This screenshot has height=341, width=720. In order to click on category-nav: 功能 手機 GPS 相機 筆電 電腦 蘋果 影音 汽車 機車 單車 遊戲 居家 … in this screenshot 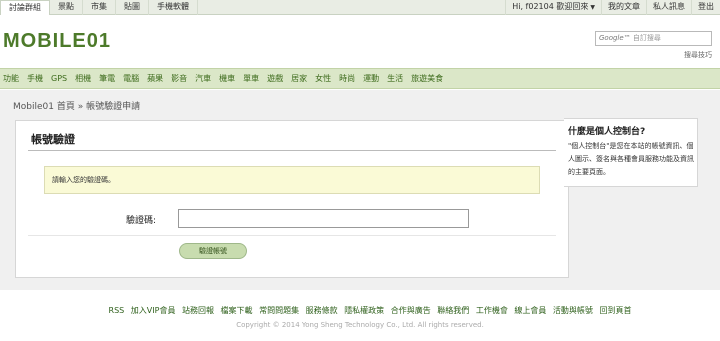, I will do `click(360, 78)`.